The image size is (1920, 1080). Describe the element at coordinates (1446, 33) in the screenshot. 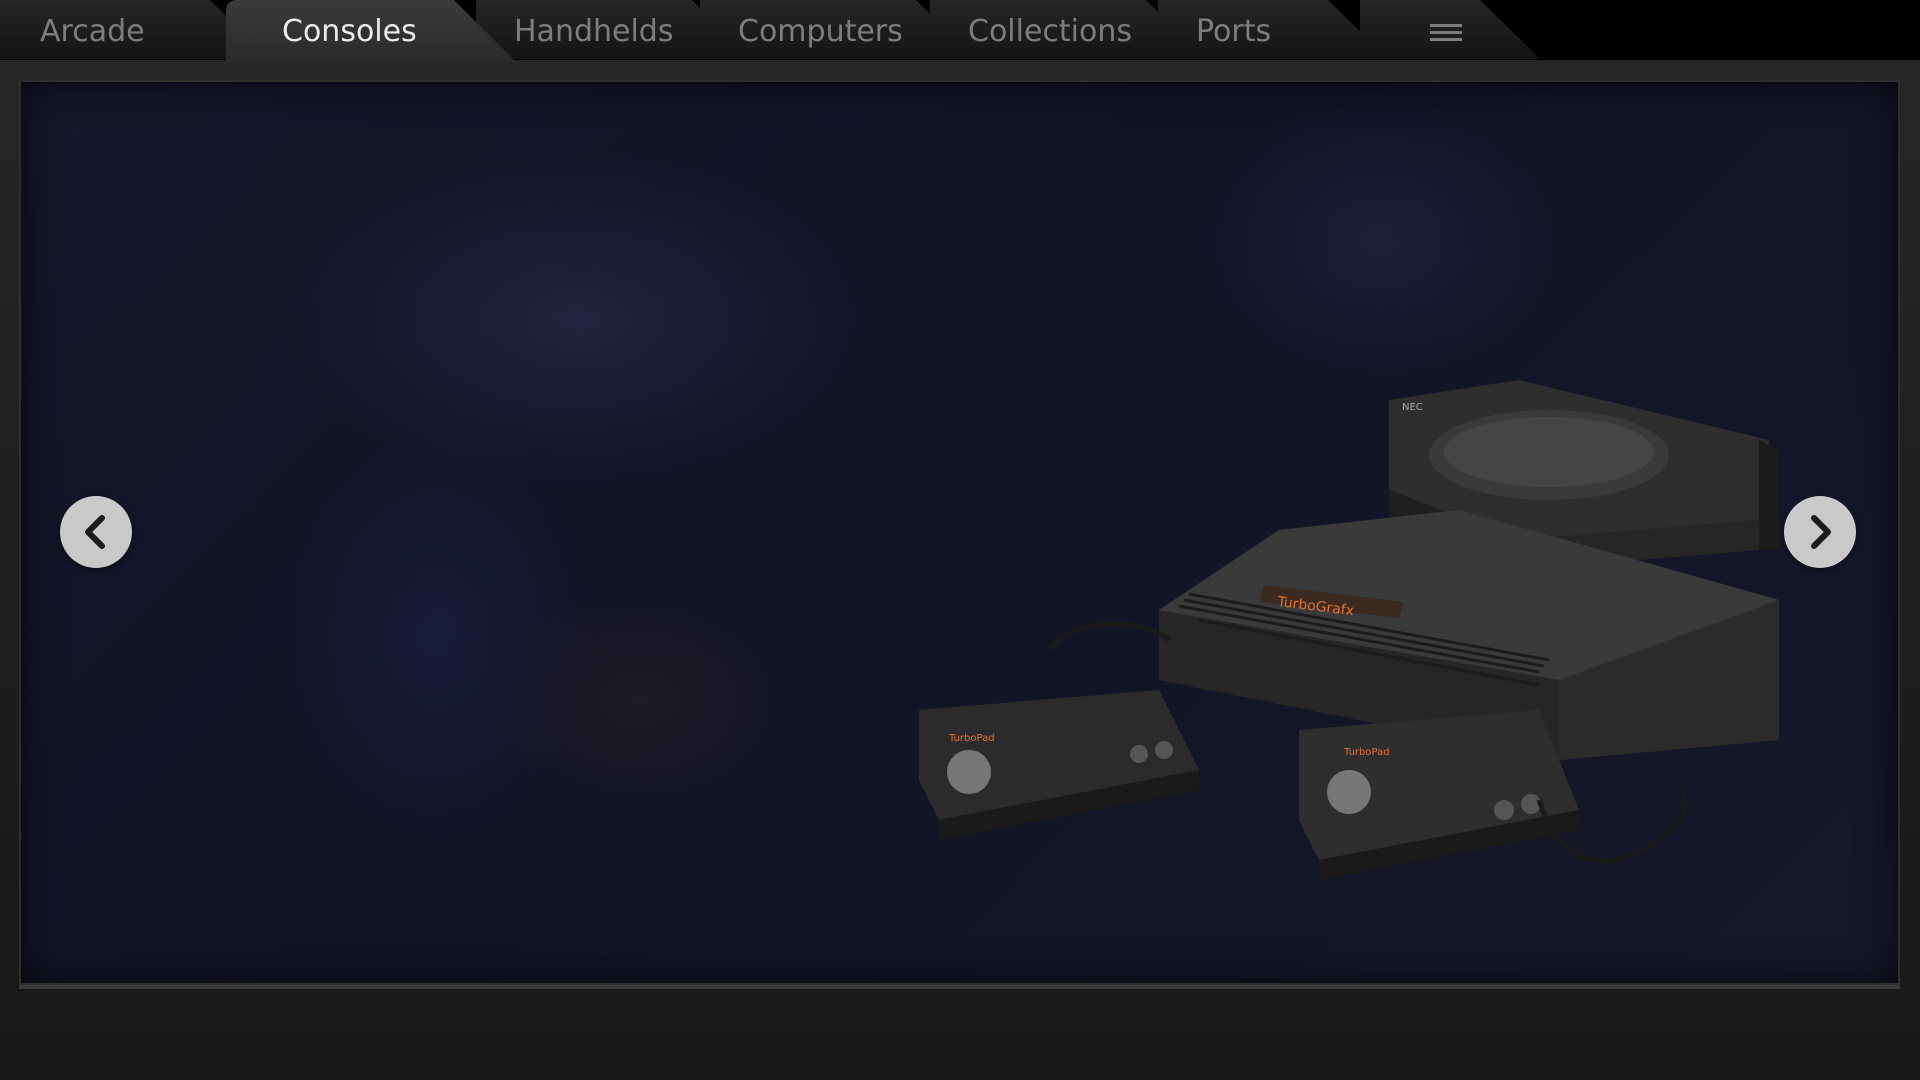

I see `hamburger-menu-icon` at that location.